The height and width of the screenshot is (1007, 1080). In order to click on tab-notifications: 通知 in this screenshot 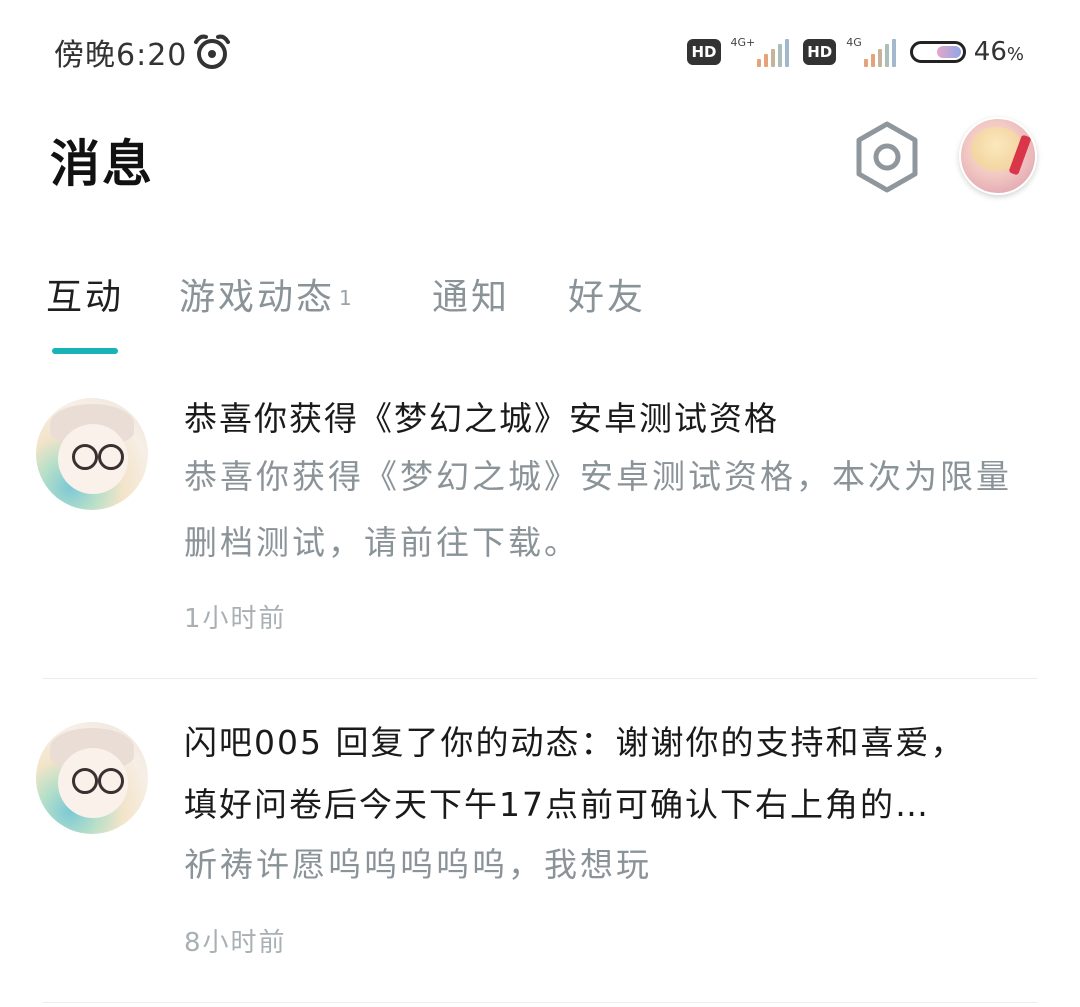, I will do `click(471, 294)`.